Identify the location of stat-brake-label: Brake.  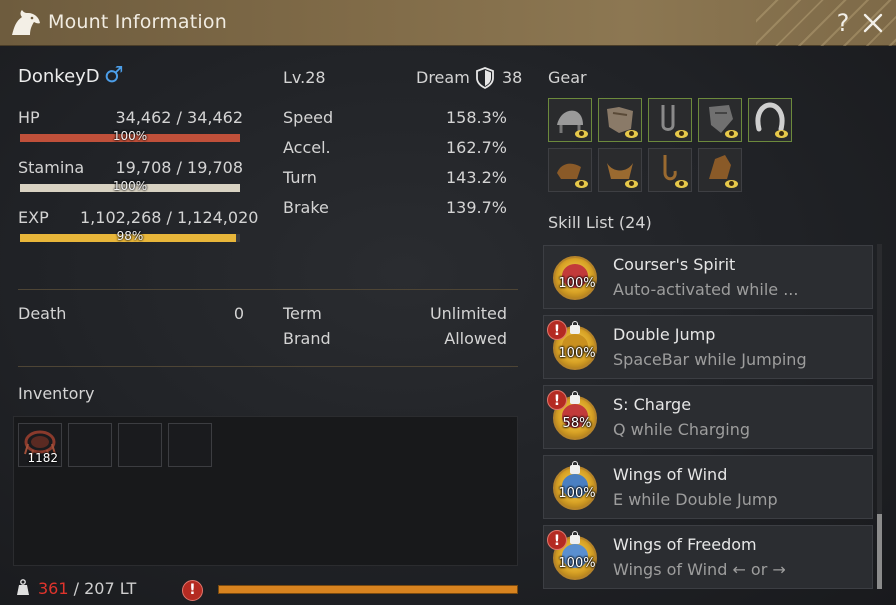
(306, 207).